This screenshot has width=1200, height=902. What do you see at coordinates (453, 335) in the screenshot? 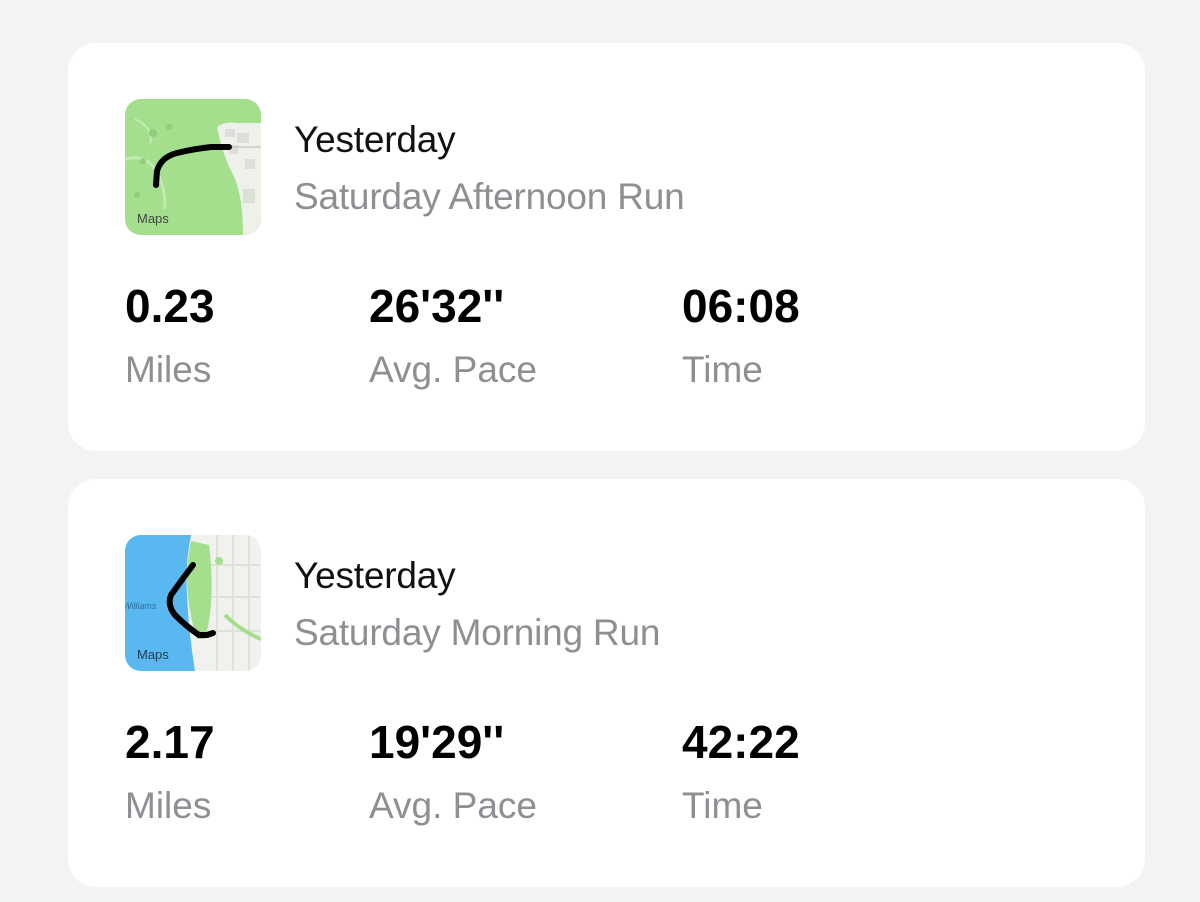
I see `stat-pace: 26'32'' Avg. Pace` at bounding box center [453, 335].